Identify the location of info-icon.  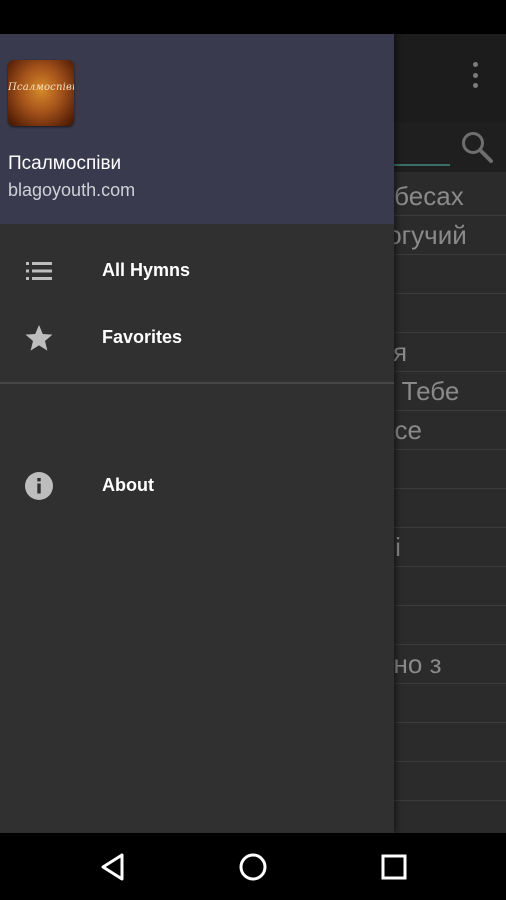
(39, 486).